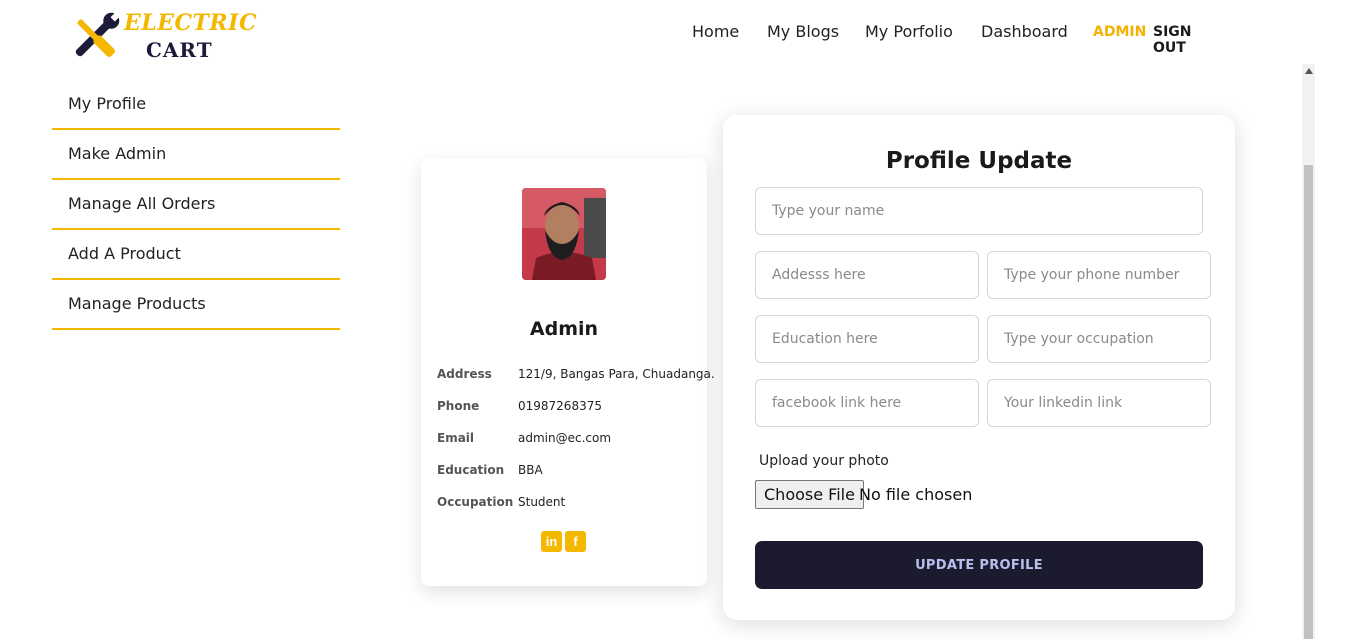 The width and height of the screenshot is (1352, 639). I want to click on education-input, so click(867, 339).